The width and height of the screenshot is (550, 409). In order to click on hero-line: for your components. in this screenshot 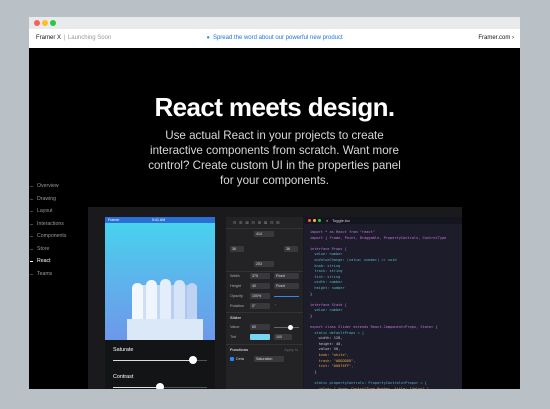, I will do `click(274, 180)`.